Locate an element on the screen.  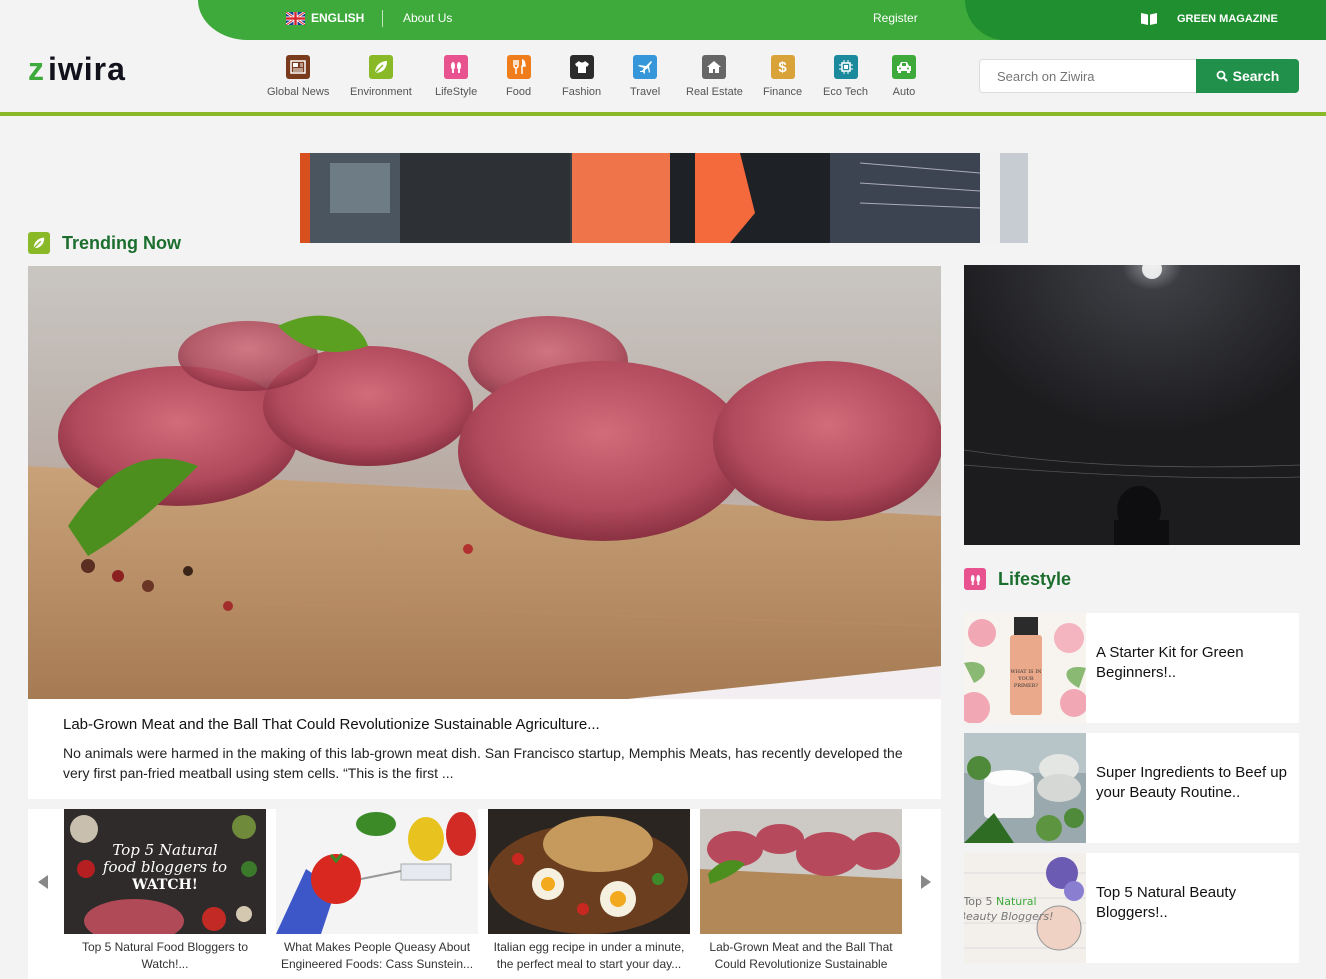
register-link: Register is located at coordinates (895, 18).